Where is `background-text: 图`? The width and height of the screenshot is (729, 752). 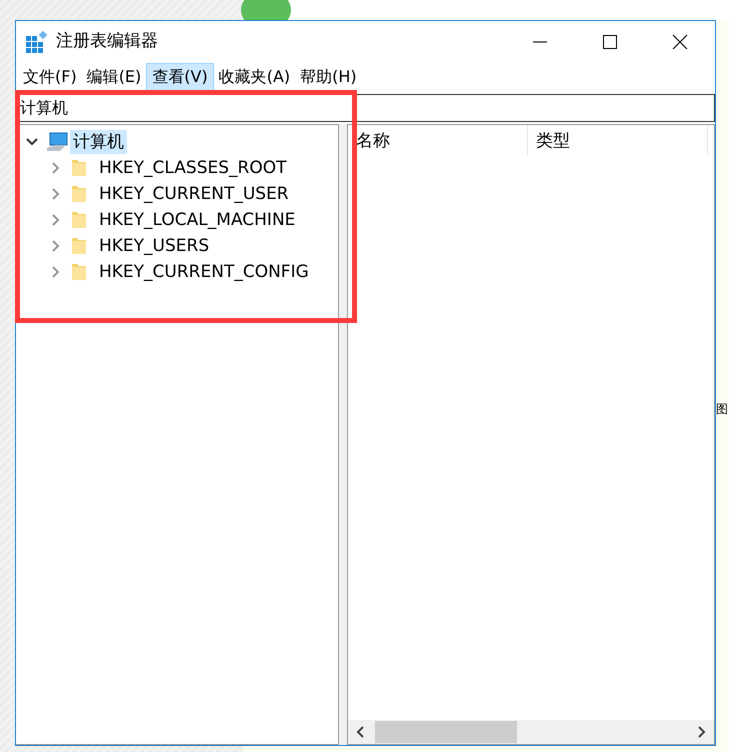 background-text: 图 is located at coordinates (722, 409).